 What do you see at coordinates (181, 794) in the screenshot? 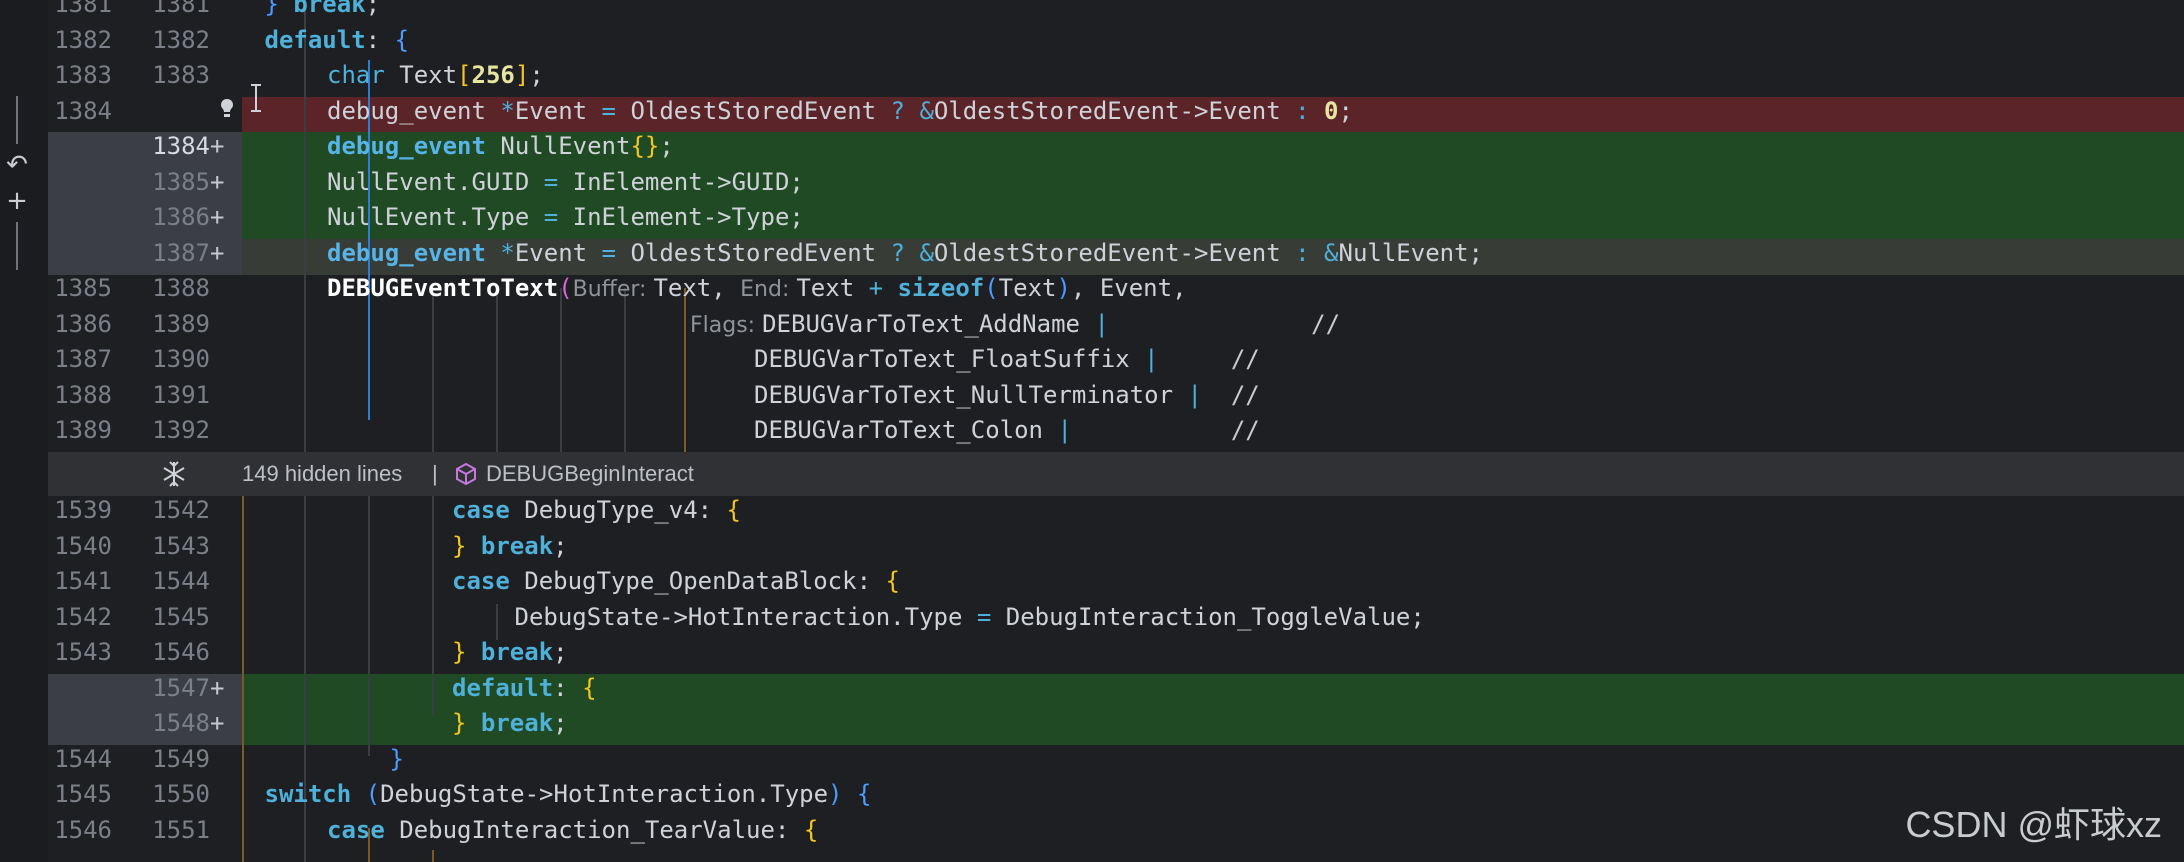
I see `new-line-number: 1550` at bounding box center [181, 794].